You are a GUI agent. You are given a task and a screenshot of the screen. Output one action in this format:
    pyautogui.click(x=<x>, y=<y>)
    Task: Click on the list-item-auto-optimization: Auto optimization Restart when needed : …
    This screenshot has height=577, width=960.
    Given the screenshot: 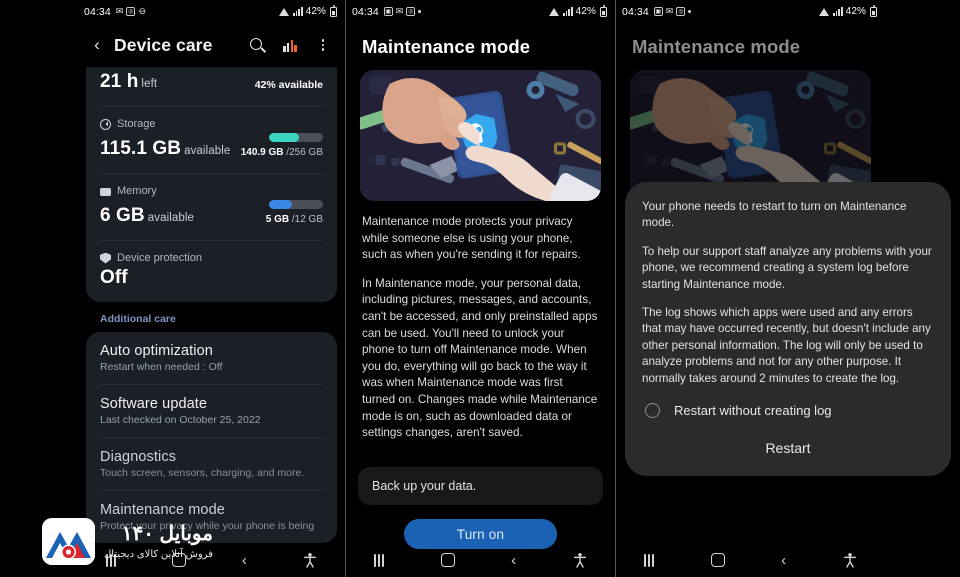 What is the action you would take?
    pyautogui.click(x=211, y=358)
    